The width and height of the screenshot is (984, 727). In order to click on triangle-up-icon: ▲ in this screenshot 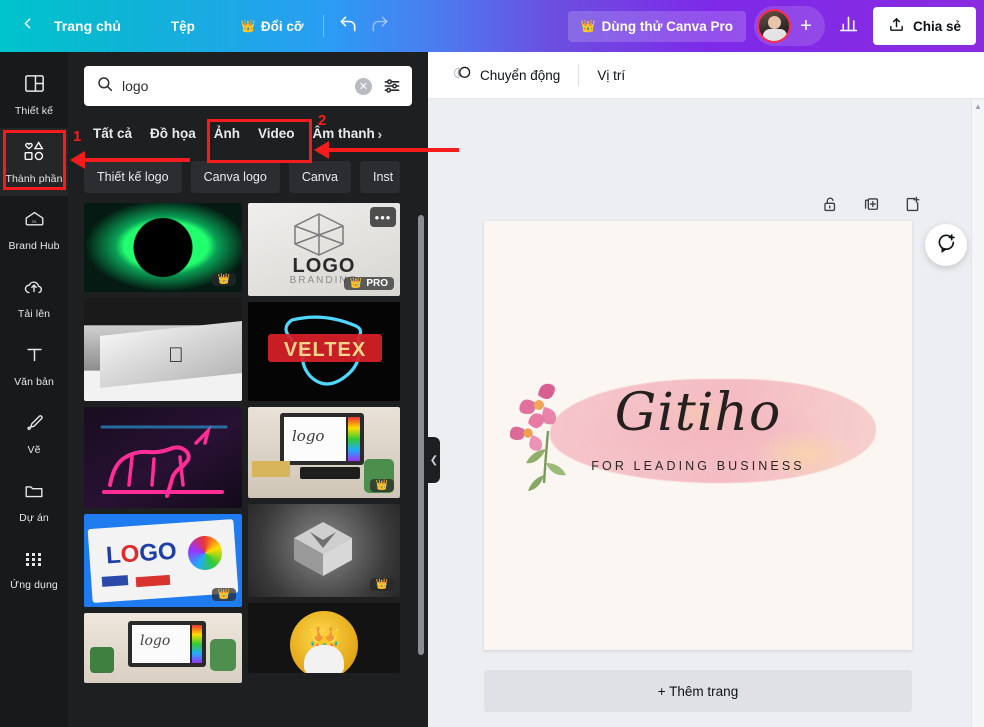, I will do `click(978, 105)`.